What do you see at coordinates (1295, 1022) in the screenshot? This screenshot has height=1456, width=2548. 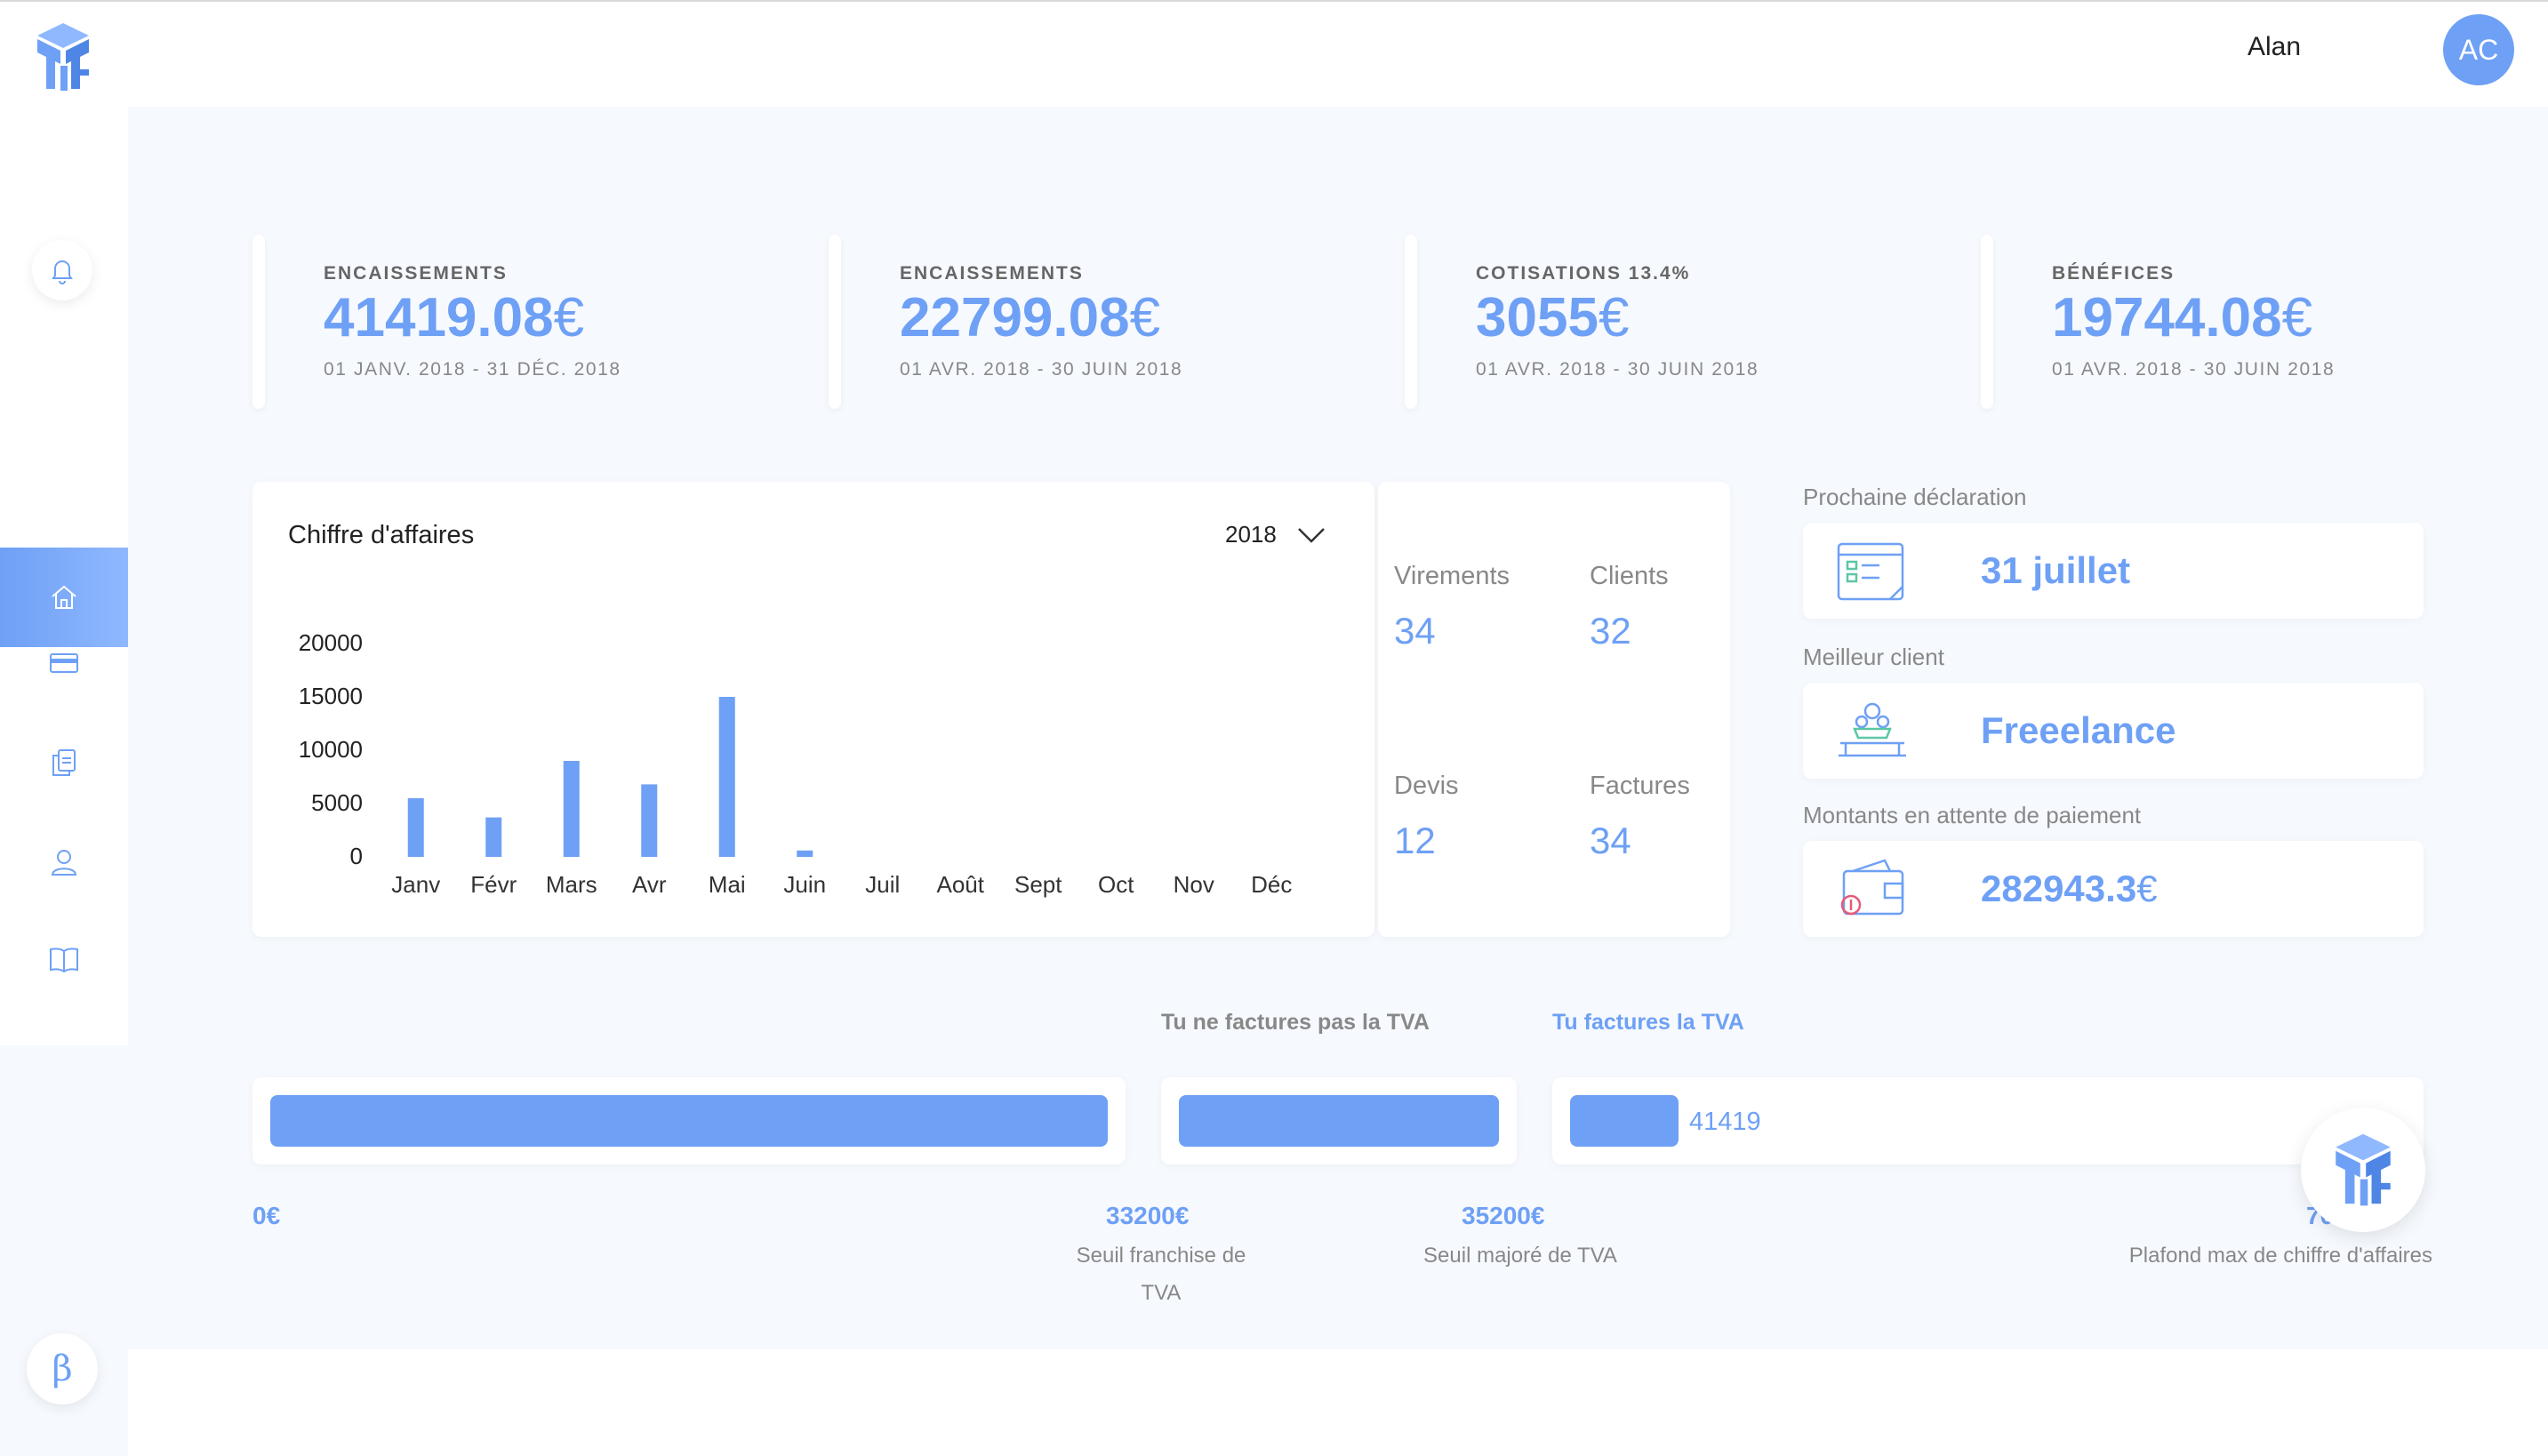 I see `no-tva-caption: Tu ne factures pas la TVA` at bounding box center [1295, 1022].